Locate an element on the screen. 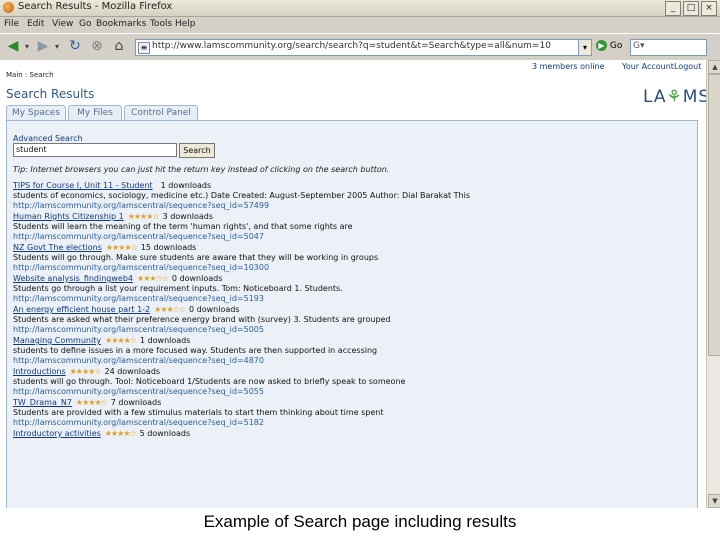 This screenshot has width=720, height=540. url-history-dropdown: ▾ is located at coordinates (585, 47).